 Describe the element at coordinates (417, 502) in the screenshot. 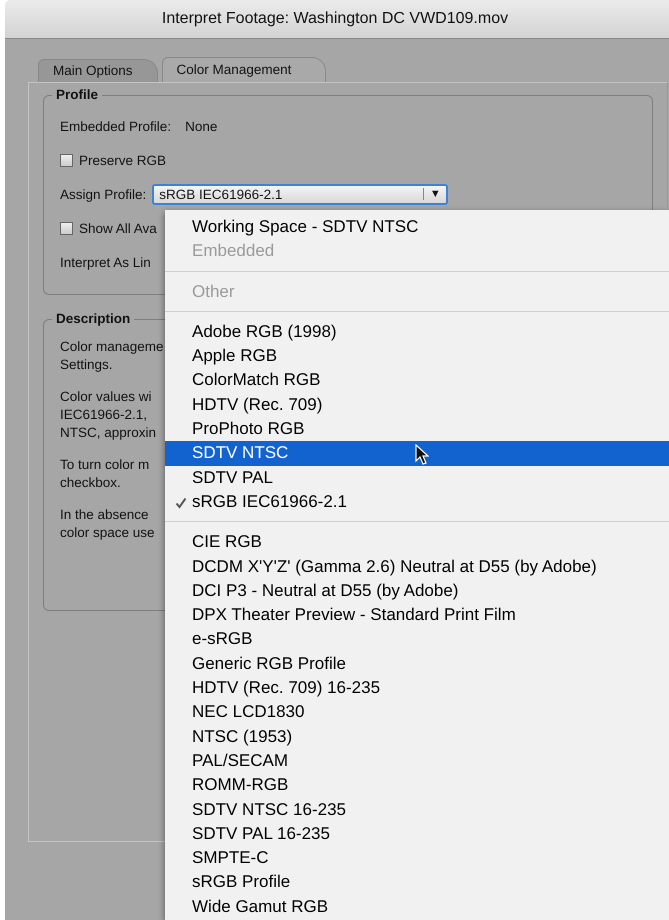

I see `menu-item: sRGB IEC61966-2.1` at that location.